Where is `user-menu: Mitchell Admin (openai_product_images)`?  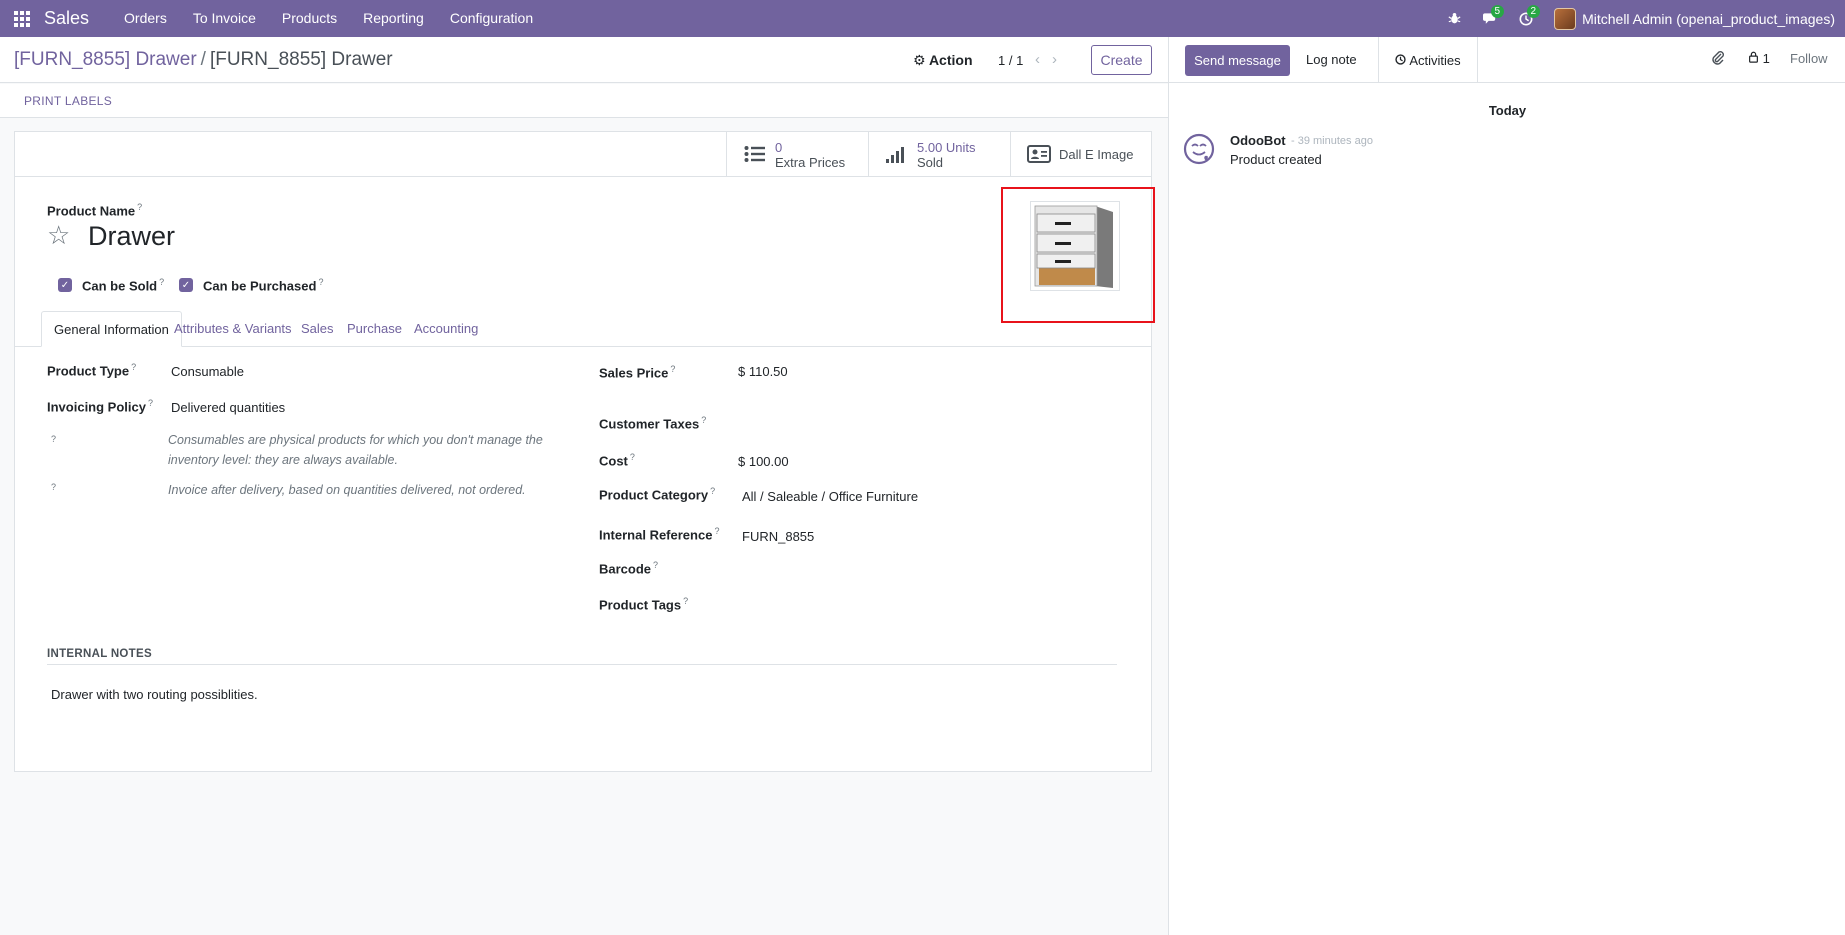 user-menu: Mitchell Admin (openai_product_images) is located at coordinates (1689, 18).